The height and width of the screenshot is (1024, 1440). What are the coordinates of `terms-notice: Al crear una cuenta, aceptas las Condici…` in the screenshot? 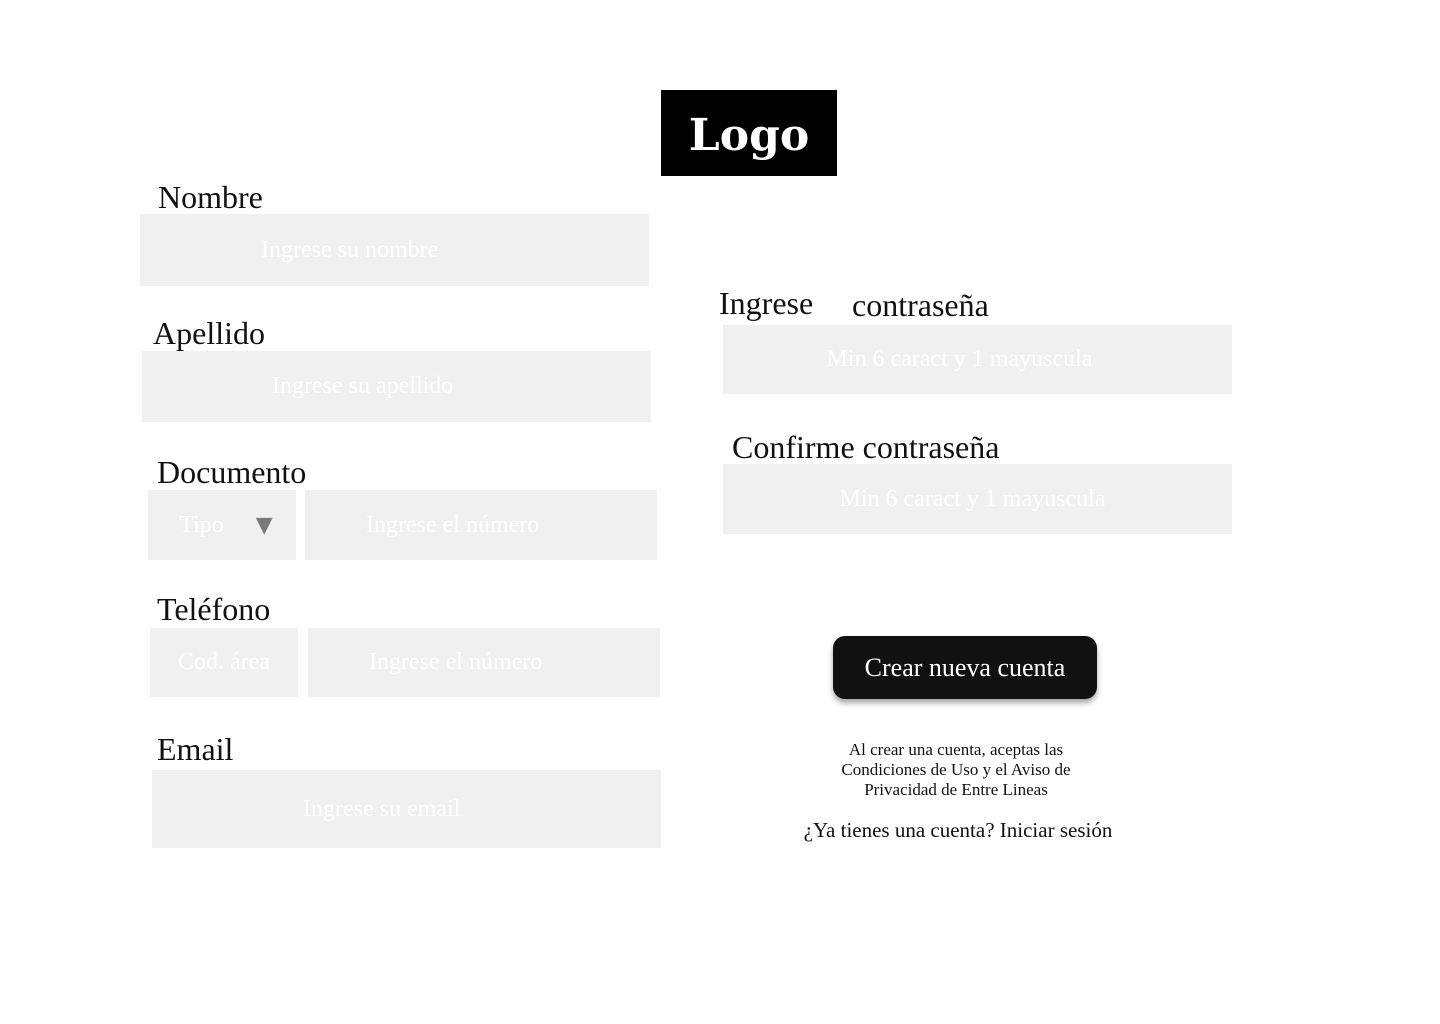 It's located at (956, 770).